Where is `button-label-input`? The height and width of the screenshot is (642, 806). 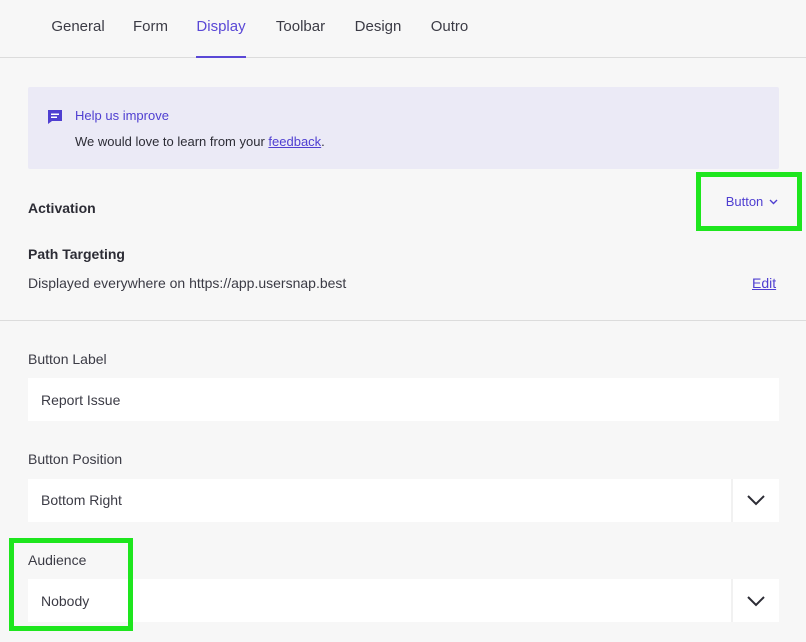
button-label-input is located at coordinates (403, 399).